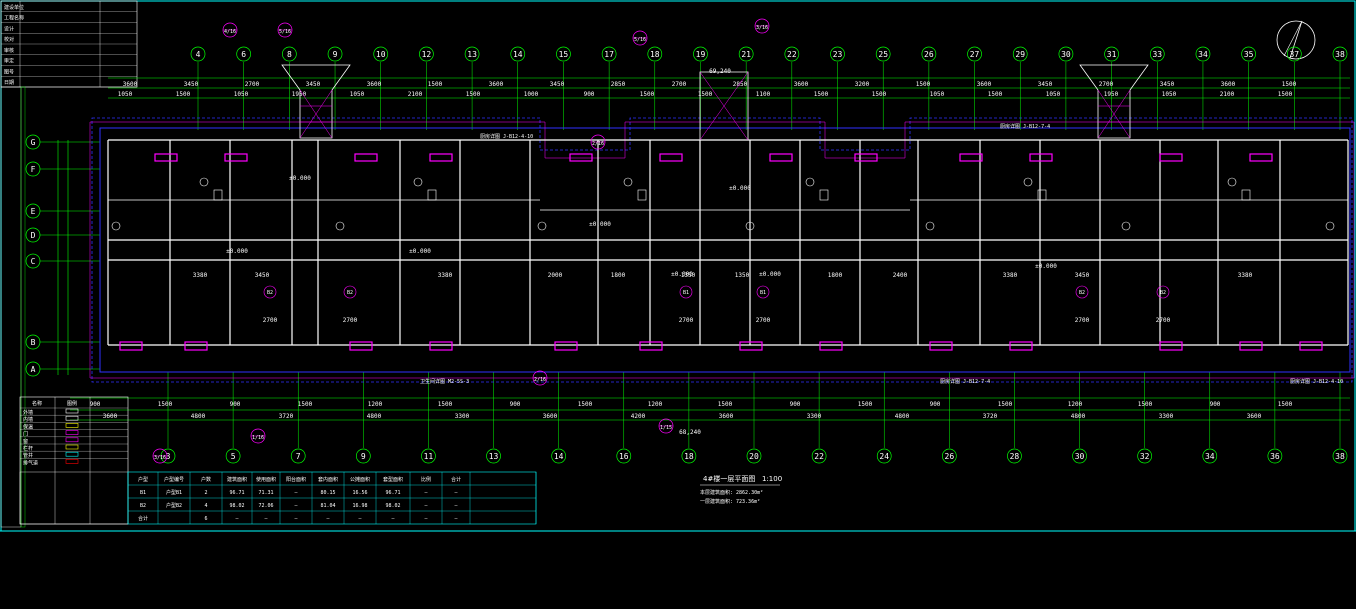  Describe the element at coordinates (265, 506) in the screenshot. I see `schedule-cell: 72.06` at that location.